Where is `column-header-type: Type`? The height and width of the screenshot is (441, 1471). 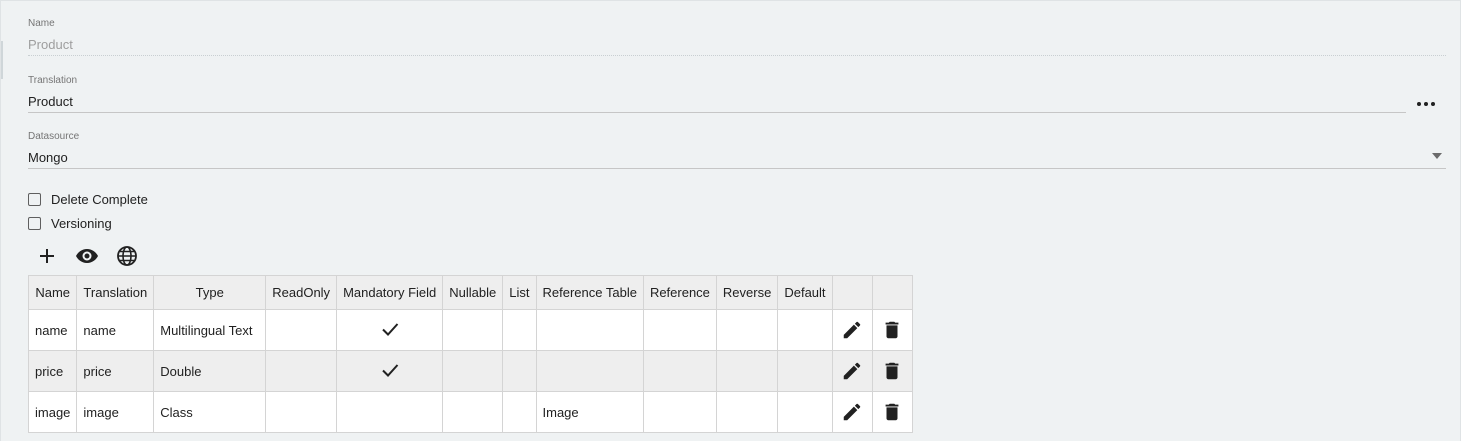 column-header-type: Type is located at coordinates (210, 292).